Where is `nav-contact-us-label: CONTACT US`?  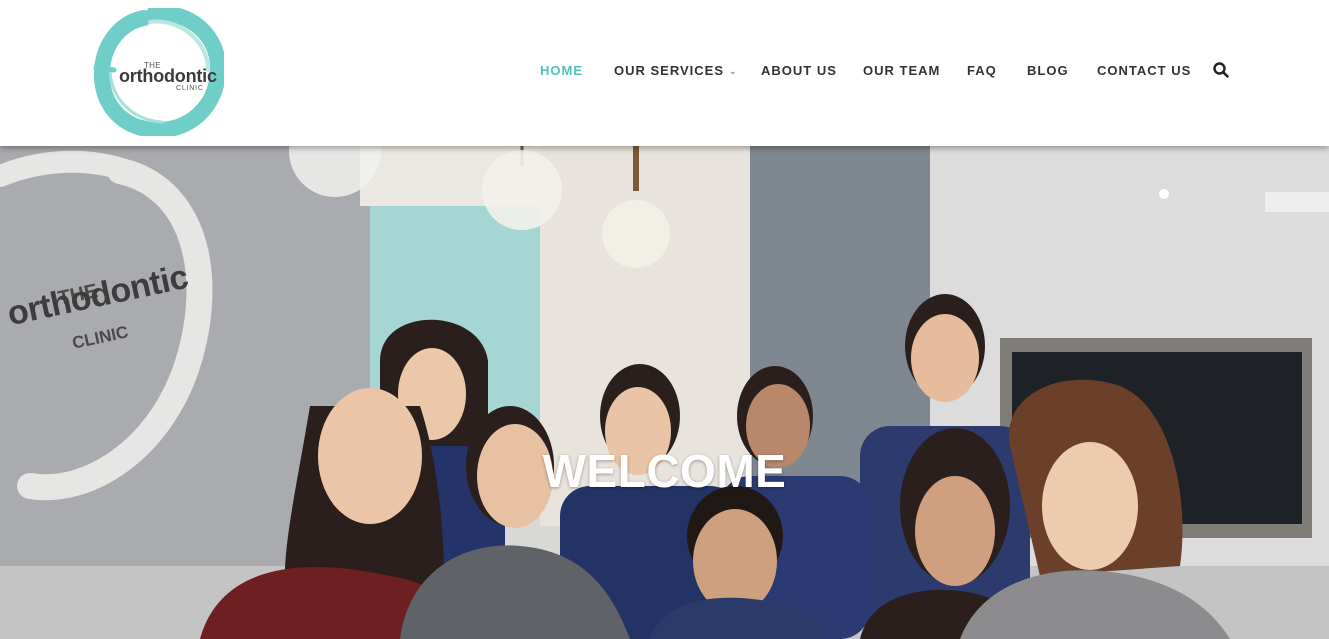
nav-contact-us-label: CONTACT US is located at coordinates (1144, 70).